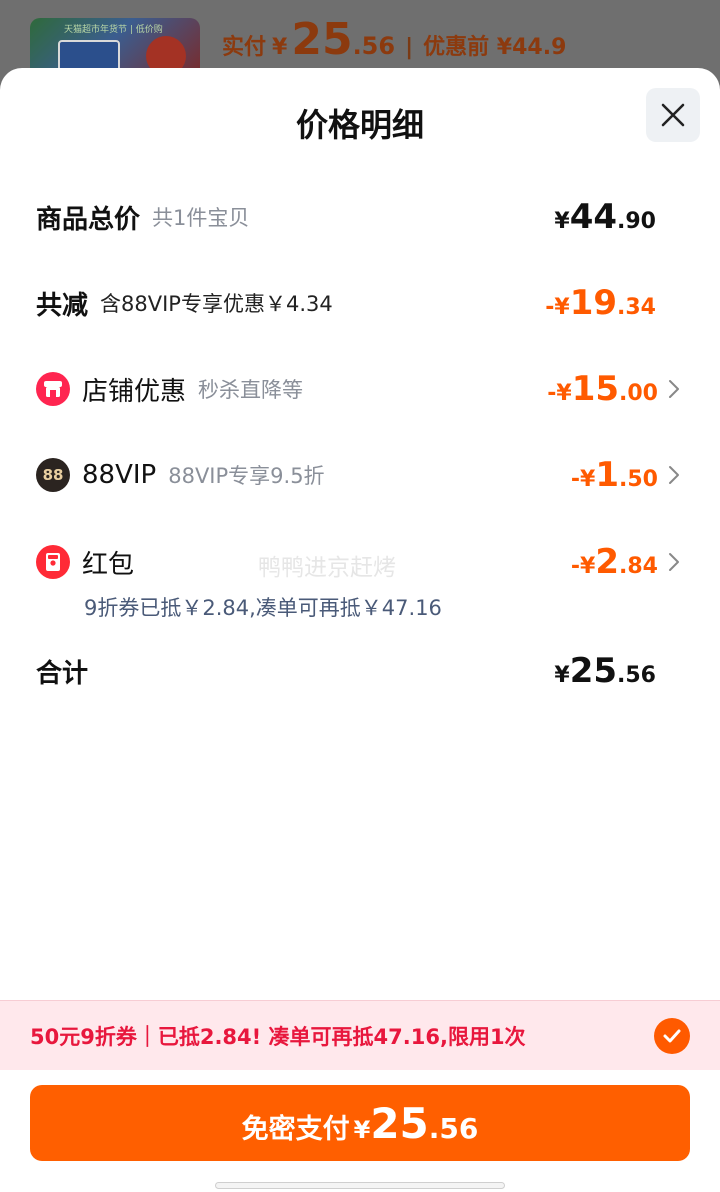 This screenshot has width=720, height=1192. I want to click on background-price: 实付 ¥ 25 .56 | 优惠前 ¥44.9, so click(394, 39).